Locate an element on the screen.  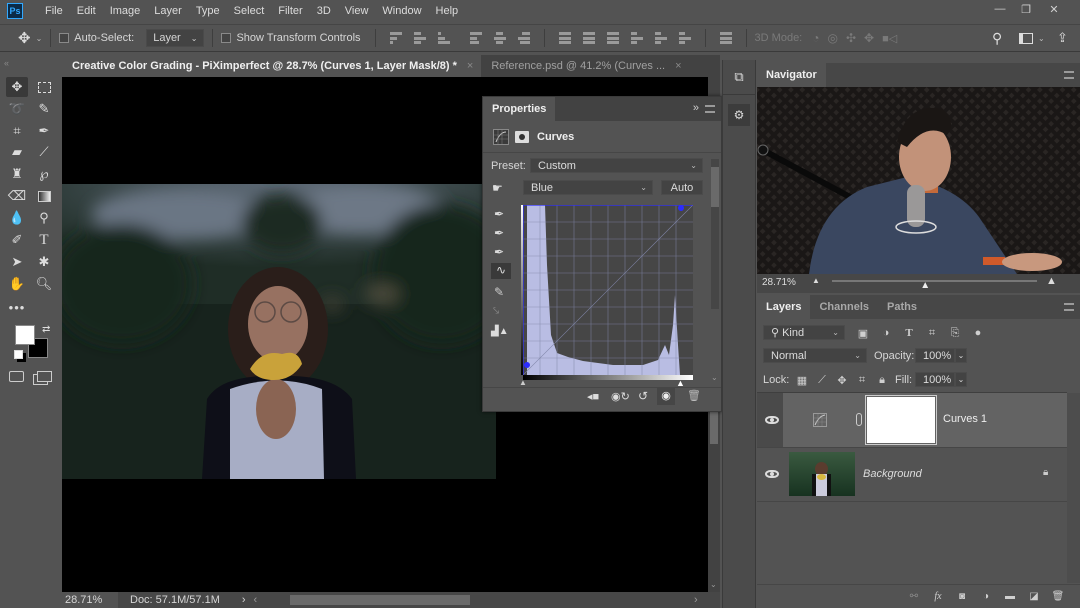
tab-layers: Layers is located at coordinates (784, 307).